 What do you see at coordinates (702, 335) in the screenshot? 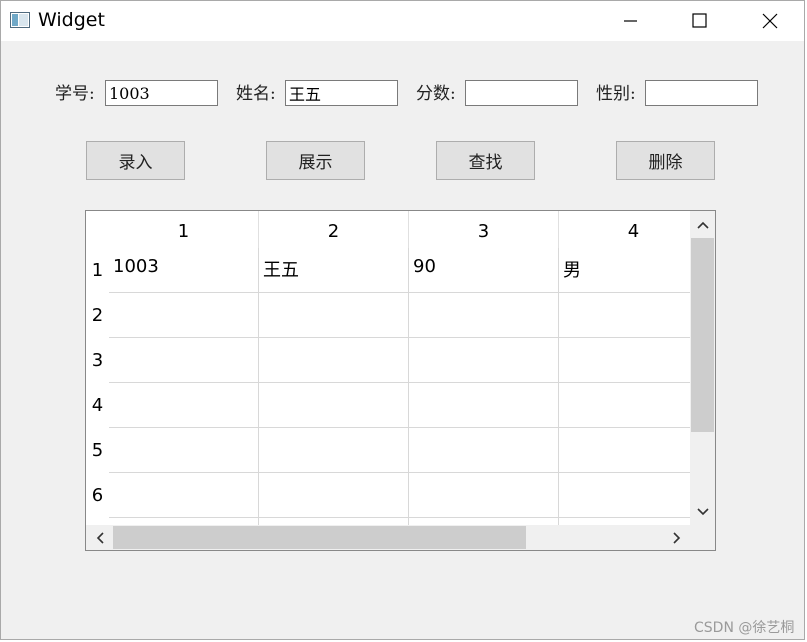
I see `vertical-scroll-thumb` at bounding box center [702, 335].